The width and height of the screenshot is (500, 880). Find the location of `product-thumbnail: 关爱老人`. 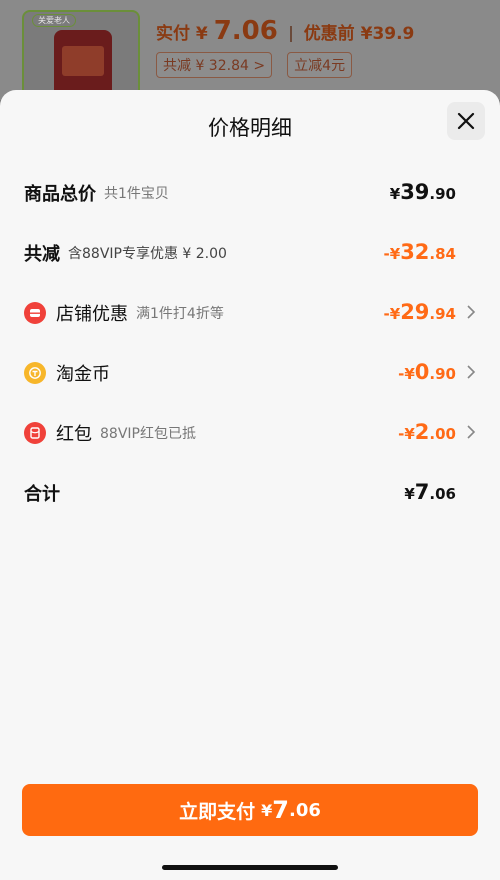

product-thumbnail: 关爱老人 is located at coordinates (81, 55).